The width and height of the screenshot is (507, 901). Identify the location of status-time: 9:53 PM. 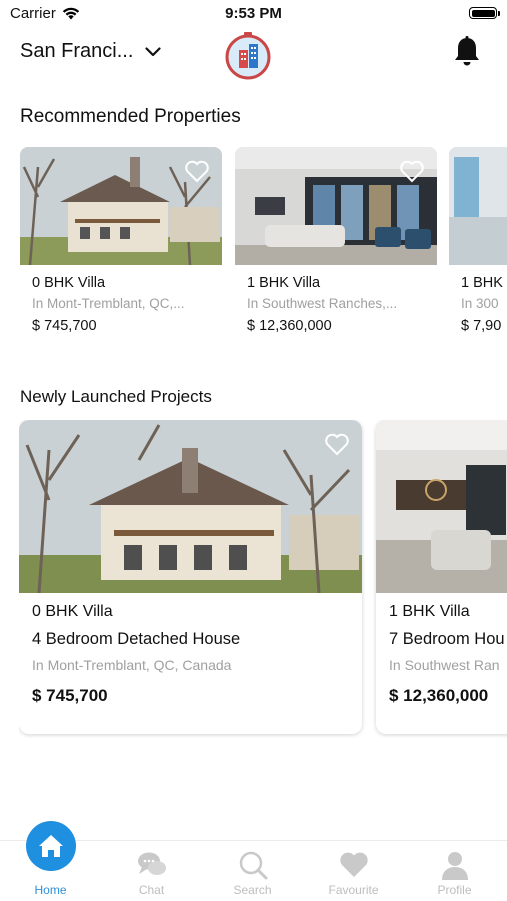
(253, 13).